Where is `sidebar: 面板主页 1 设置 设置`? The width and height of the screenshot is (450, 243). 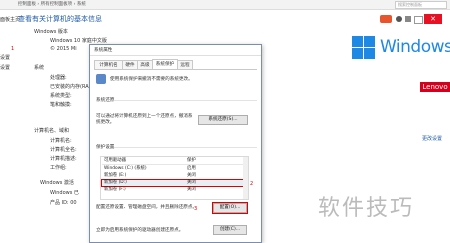
sidebar: 面板主页 1 设置 设置 is located at coordinates (10, 44).